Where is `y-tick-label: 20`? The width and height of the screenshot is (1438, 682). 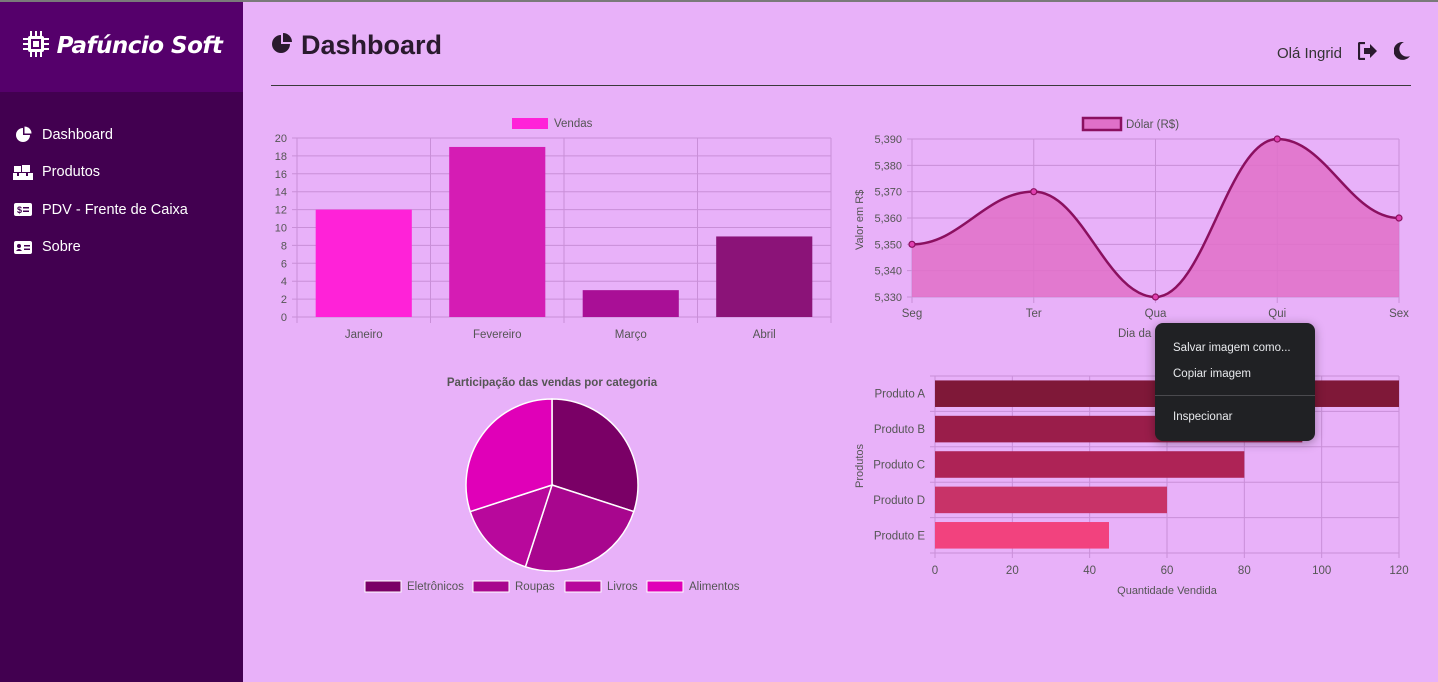
y-tick-label: 20 is located at coordinates (281, 139).